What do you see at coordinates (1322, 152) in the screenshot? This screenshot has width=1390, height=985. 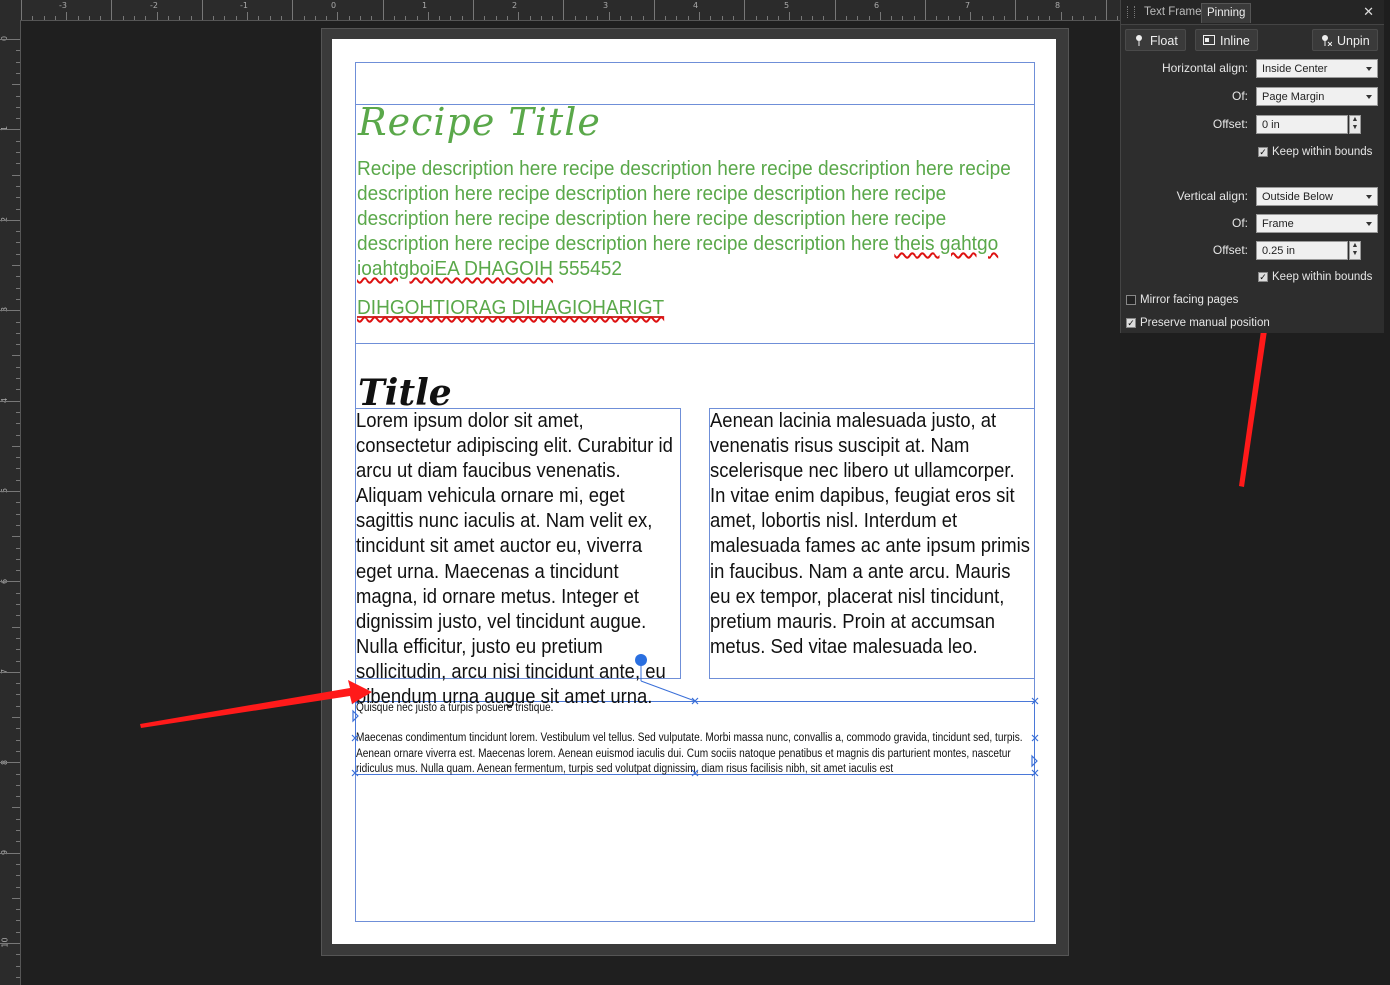 I see `horizontal-keep-label: Keep within bounds` at bounding box center [1322, 152].